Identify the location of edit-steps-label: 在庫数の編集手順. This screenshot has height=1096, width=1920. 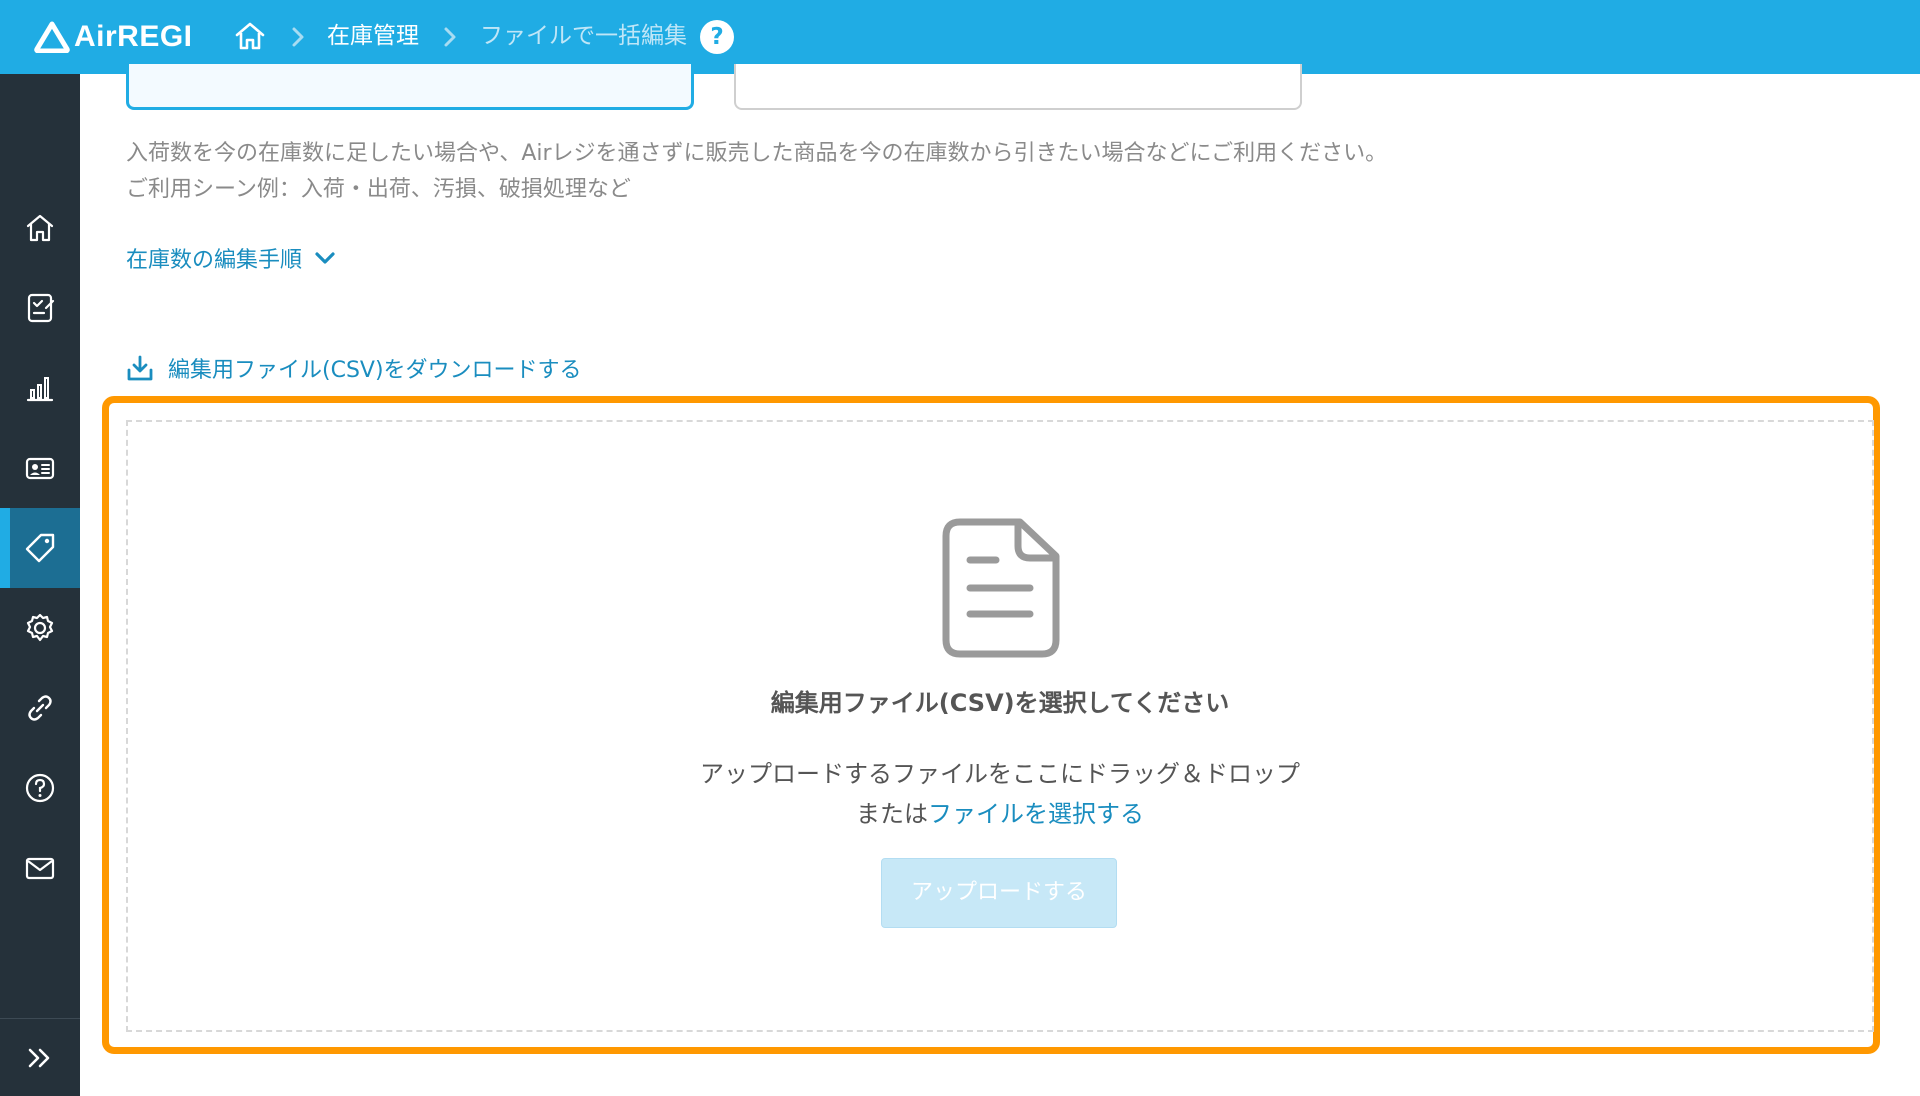
(214, 260).